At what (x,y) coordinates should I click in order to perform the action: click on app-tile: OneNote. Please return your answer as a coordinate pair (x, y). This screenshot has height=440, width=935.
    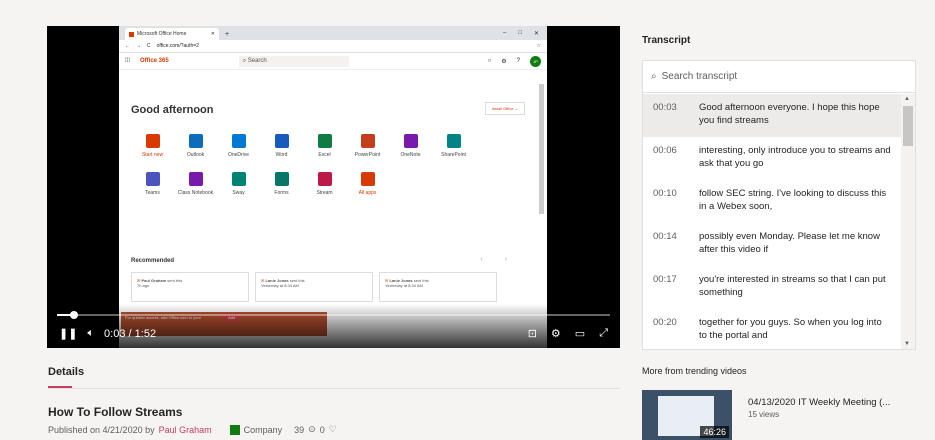
    Looking at the image, I should click on (410, 146).